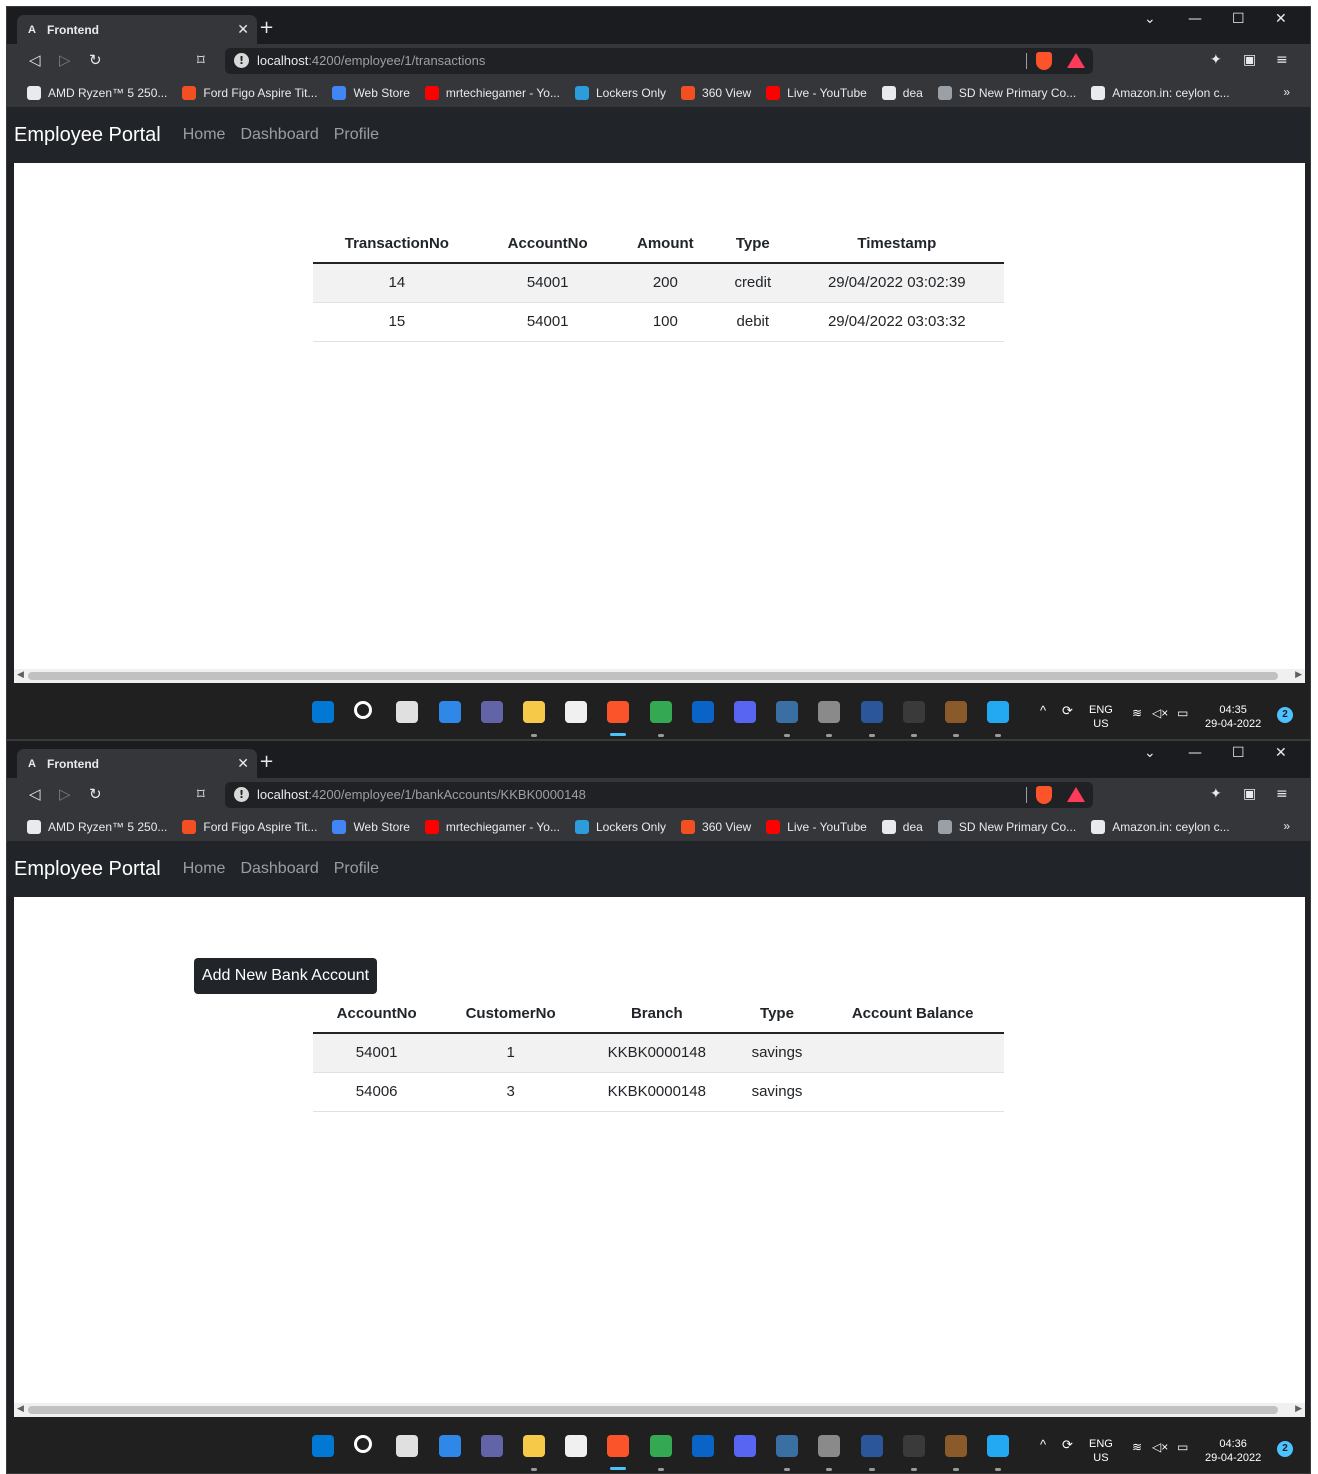 This screenshot has height=1474, width=1318. I want to click on chrome-icon, so click(661, 1446).